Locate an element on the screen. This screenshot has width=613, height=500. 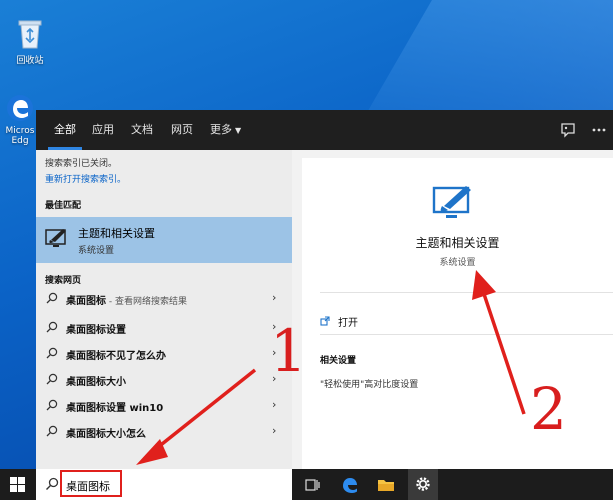
tab-more-label: 更多 is located at coordinates (221, 129).